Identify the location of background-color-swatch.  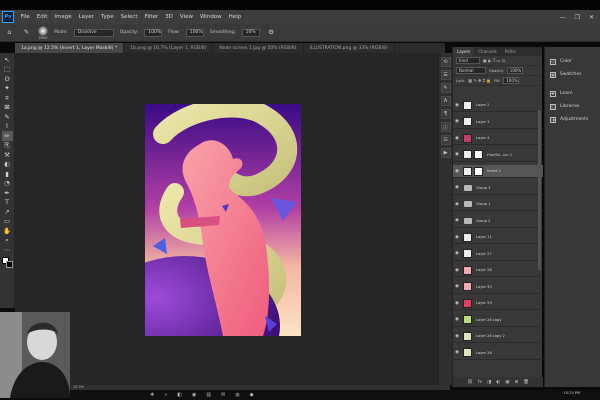
(9, 264).